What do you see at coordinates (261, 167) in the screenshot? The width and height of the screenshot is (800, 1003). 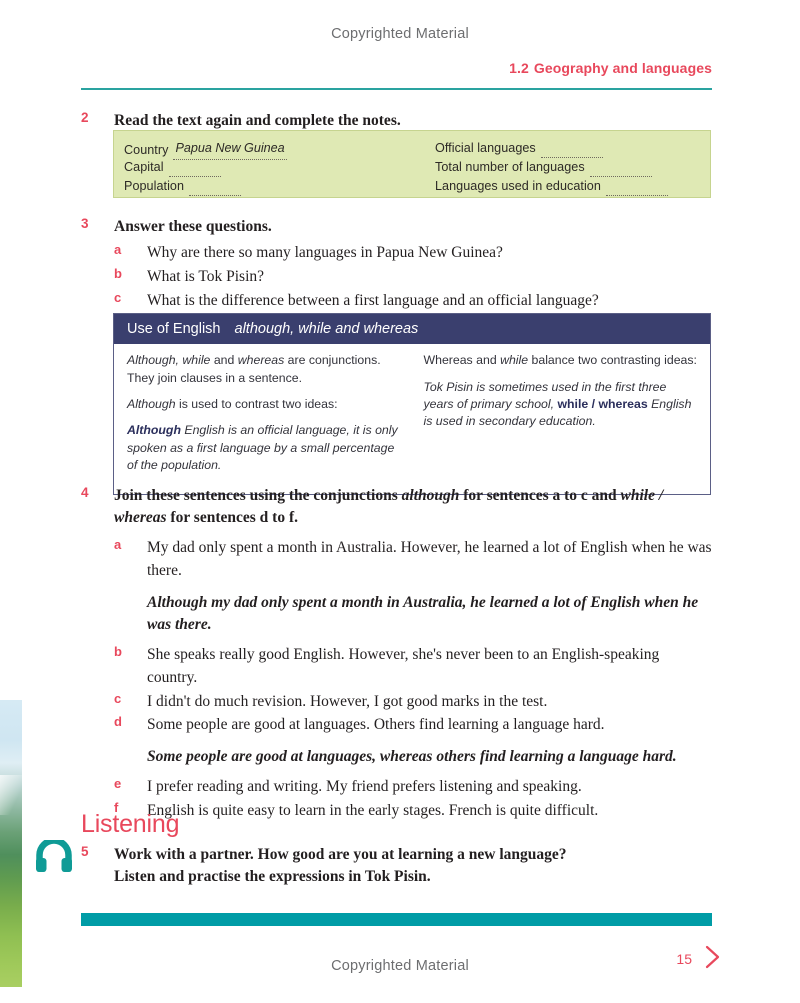 I see `note-field-capital: Capital` at bounding box center [261, 167].